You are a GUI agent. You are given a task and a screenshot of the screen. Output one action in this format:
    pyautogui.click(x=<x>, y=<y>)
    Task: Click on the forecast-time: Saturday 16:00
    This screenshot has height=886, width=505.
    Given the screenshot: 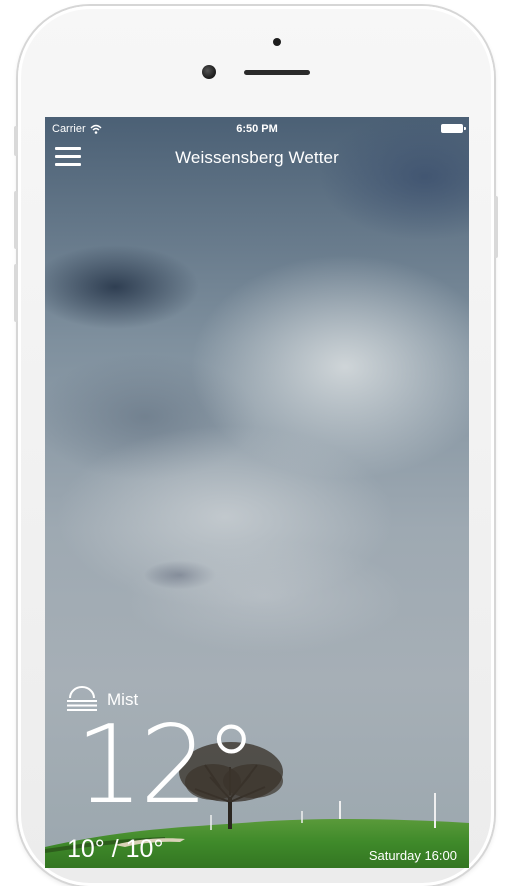 What is the action you would take?
    pyautogui.click(x=412, y=855)
    